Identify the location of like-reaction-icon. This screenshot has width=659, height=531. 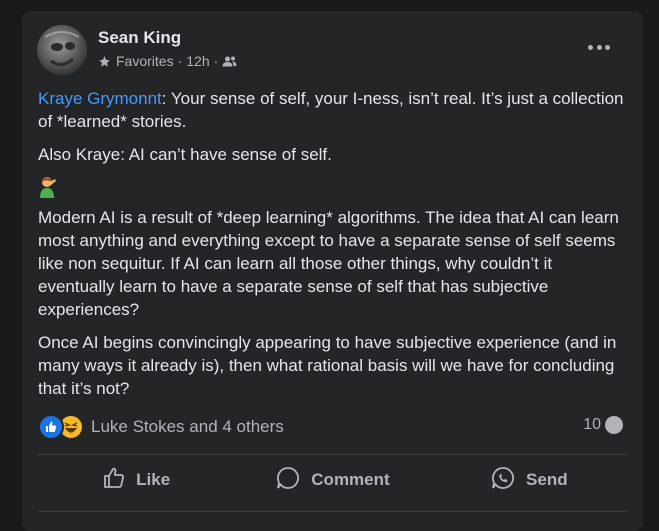
(51, 427).